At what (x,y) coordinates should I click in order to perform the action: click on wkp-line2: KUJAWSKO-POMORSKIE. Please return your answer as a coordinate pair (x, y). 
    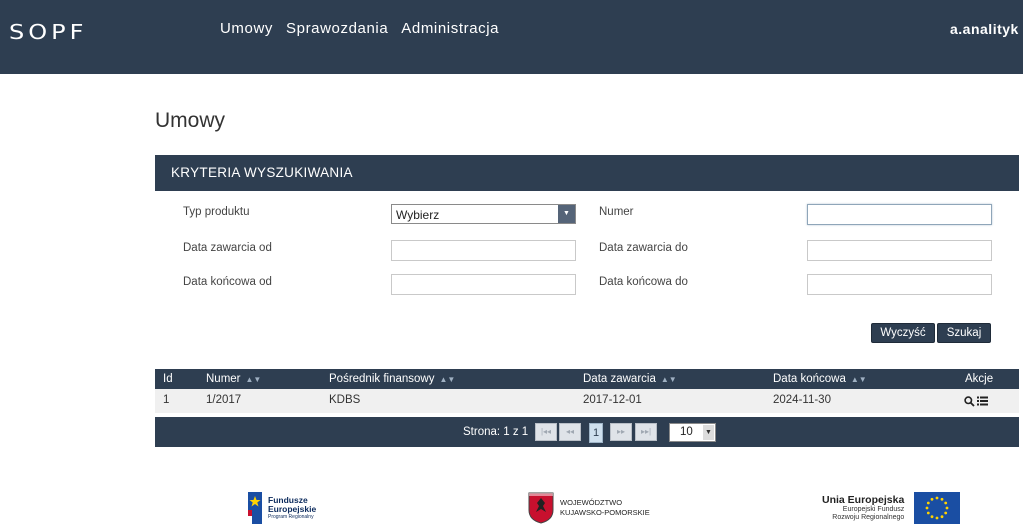
    Looking at the image, I should click on (605, 512).